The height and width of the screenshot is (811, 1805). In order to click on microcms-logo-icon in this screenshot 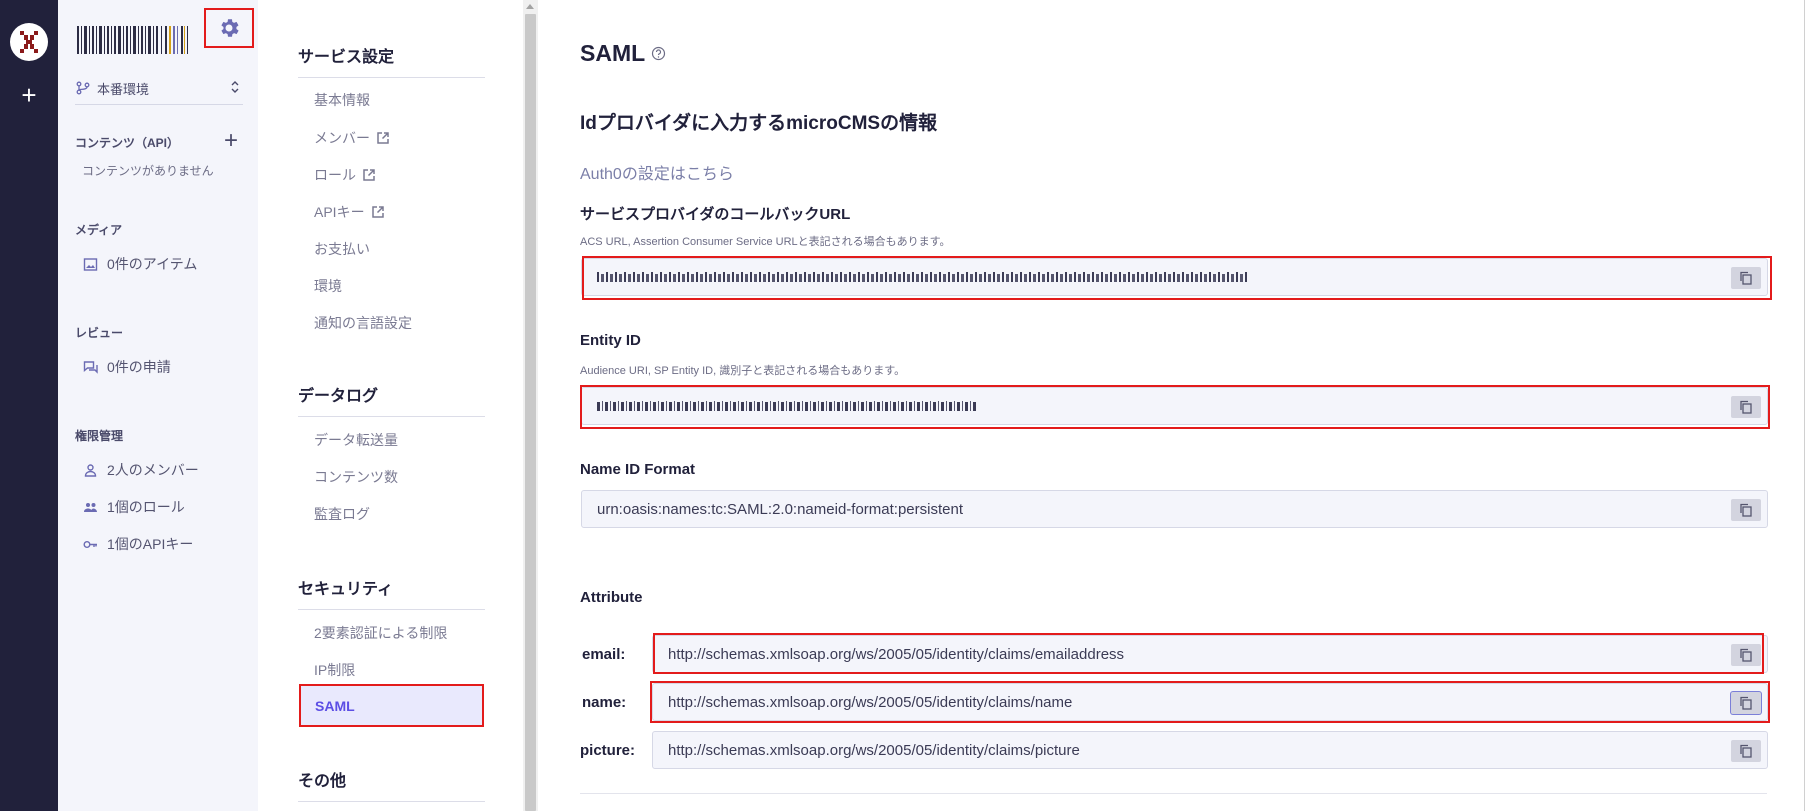, I will do `click(29, 42)`.